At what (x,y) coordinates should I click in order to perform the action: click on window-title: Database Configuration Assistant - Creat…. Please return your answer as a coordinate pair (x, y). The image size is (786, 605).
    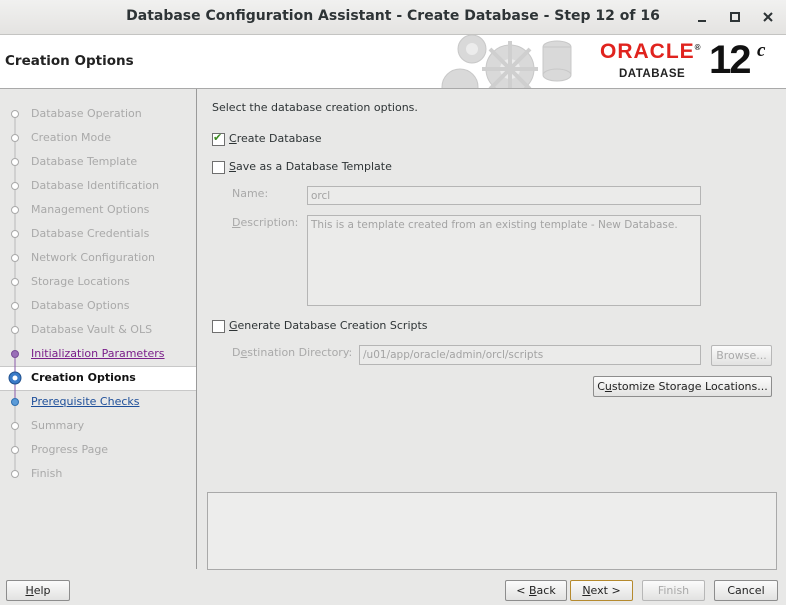
    Looking at the image, I should click on (393, 16).